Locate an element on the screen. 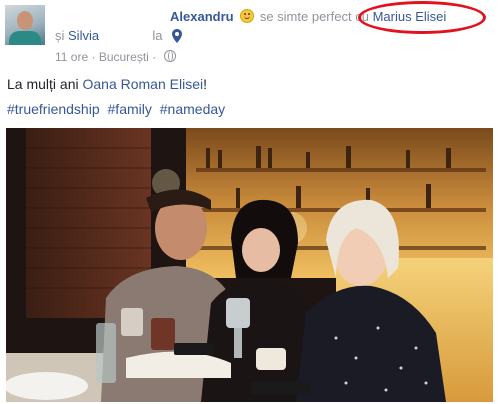  and-prefix: și is located at coordinates (60, 35).